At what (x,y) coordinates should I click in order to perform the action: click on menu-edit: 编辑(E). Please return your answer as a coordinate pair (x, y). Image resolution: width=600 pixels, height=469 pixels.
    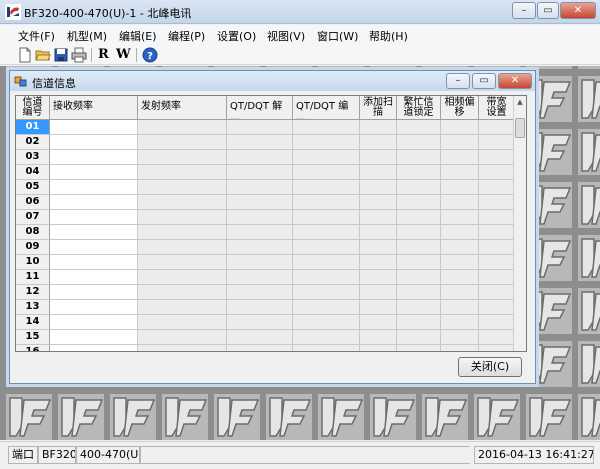
    Looking at the image, I should click on (138, 36).